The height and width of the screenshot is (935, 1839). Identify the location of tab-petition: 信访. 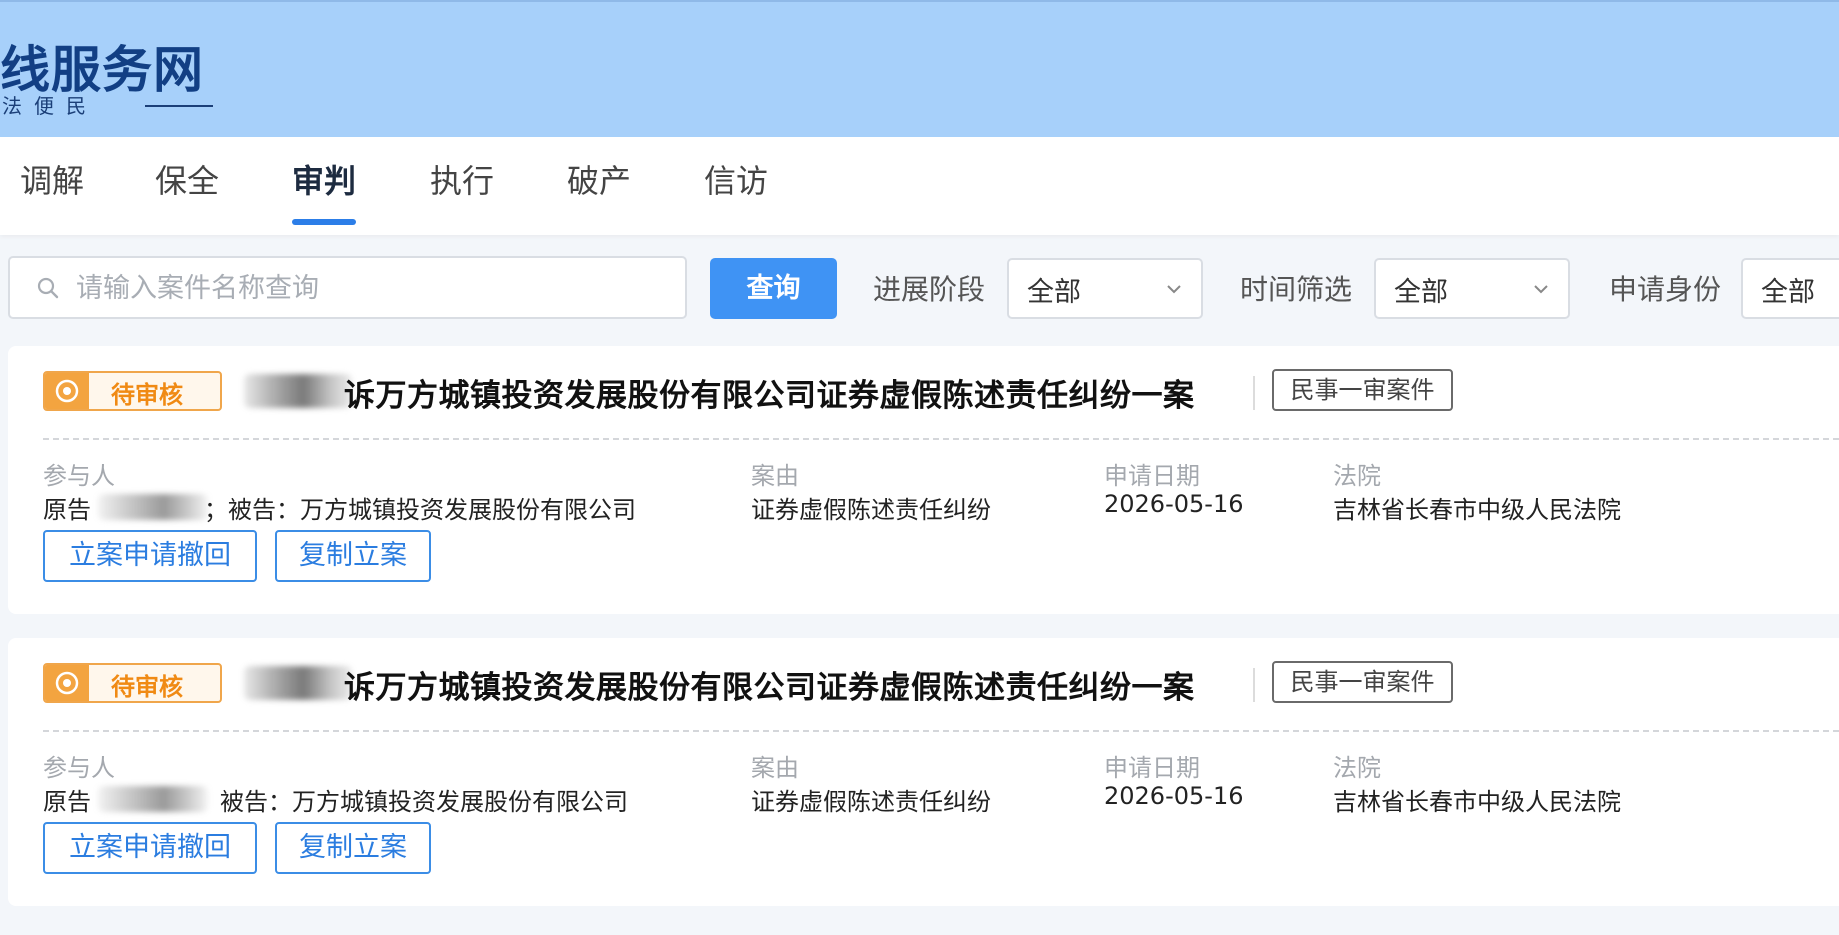
(736, 186).